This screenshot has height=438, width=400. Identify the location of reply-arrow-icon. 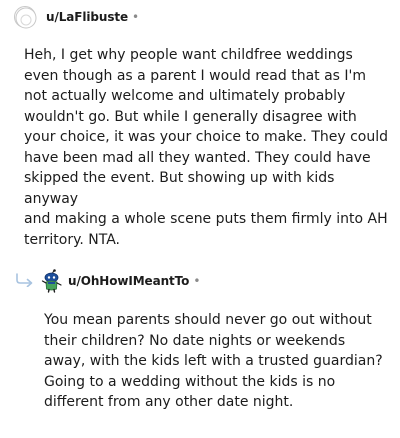
(24, 280).